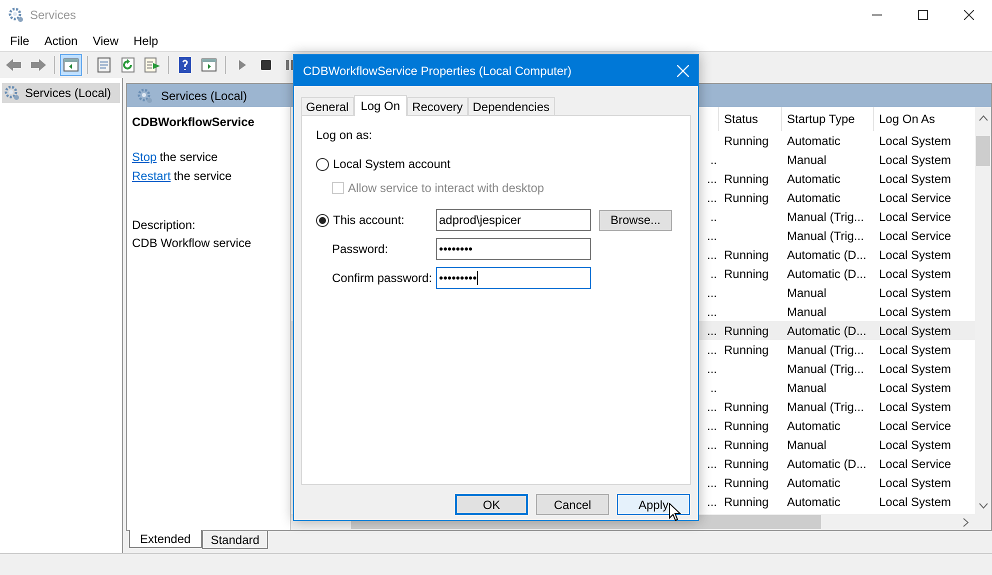 The width and height of the screenshot is (992, 575). I want to click on scroll-thumb, so click(983, 151).